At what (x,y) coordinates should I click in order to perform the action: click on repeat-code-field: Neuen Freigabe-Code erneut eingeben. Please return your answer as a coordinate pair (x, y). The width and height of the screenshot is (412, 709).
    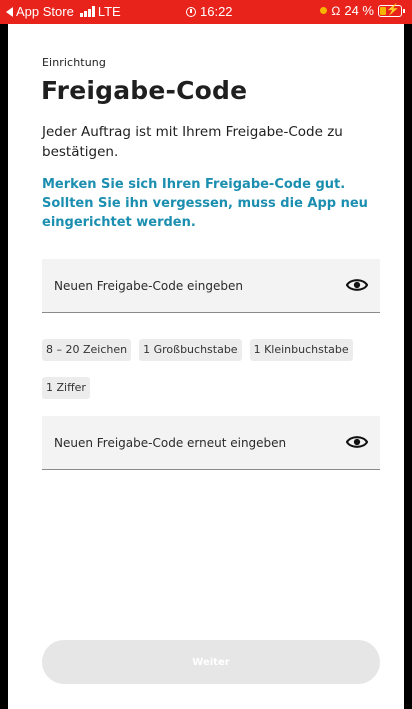
    Looking at the image, I should click on (211, 443).